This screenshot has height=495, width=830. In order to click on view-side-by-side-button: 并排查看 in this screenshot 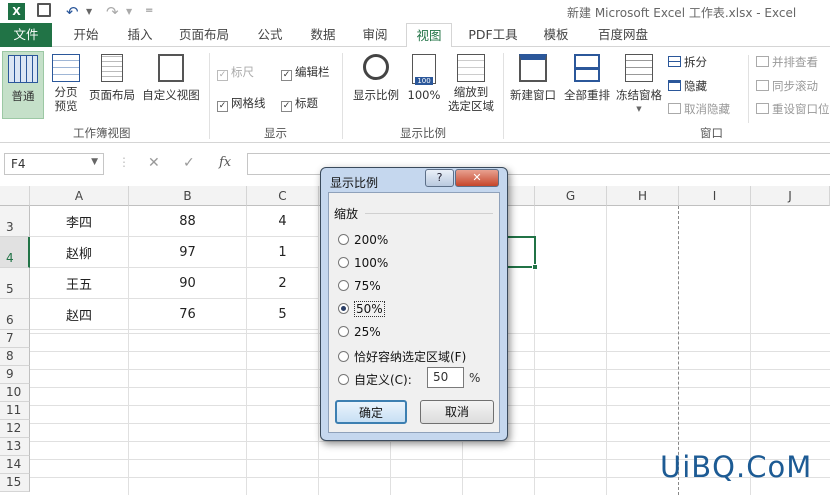, I will do `click(787, 62)`.